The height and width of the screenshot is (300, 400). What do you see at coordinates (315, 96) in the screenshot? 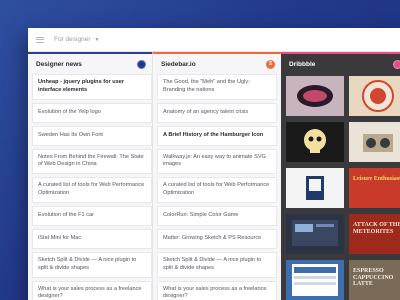
I see `dribbble-shot-lettering` at bounding box center [315, 96].